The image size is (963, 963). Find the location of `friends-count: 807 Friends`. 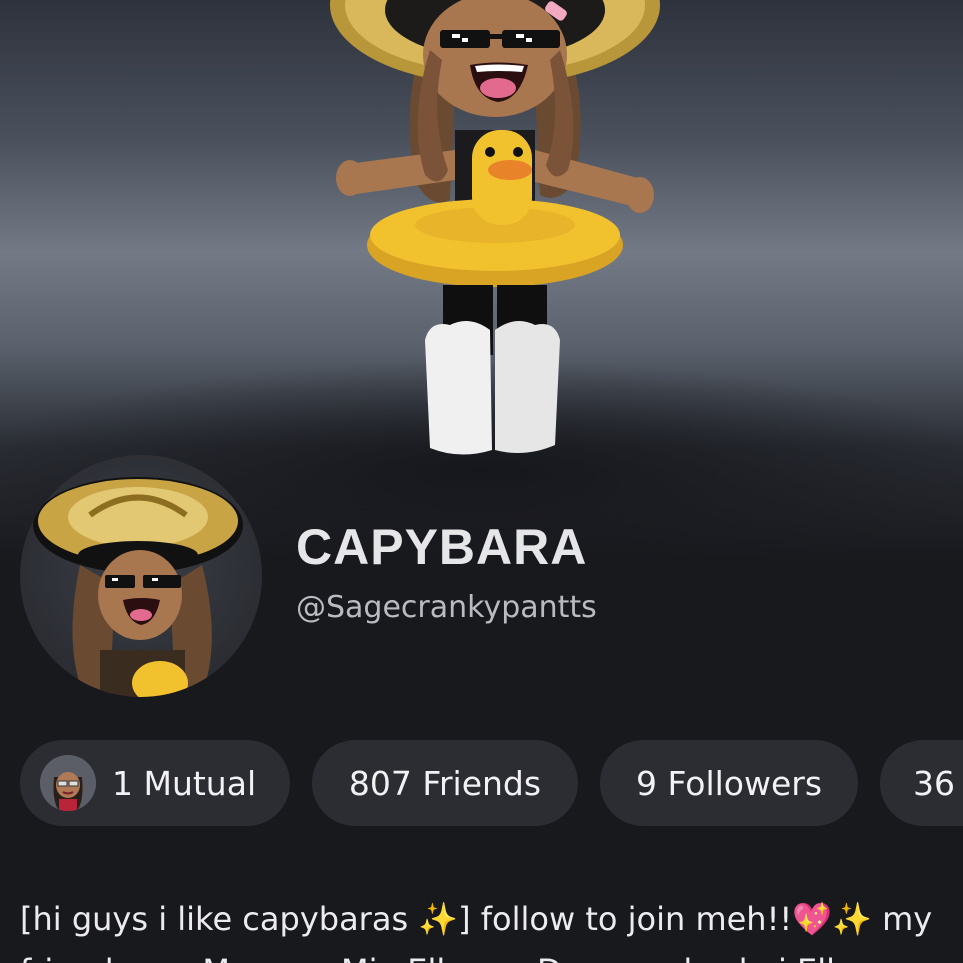

friends-count: 807 Friends is located at coordinates (445, 783).